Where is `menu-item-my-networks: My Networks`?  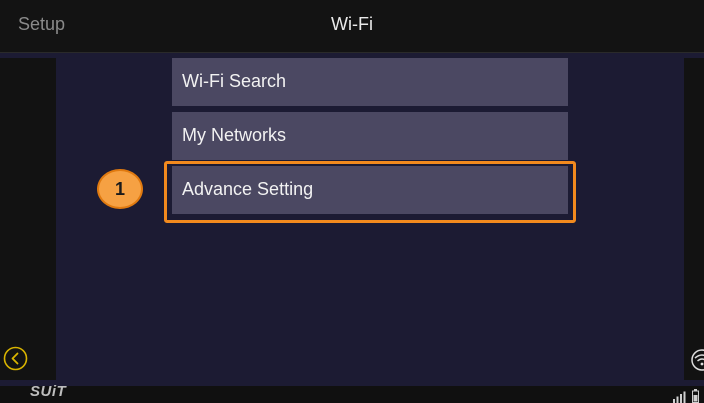
menu-item-my-networks: My Networks is located at coordinates (370, 136).